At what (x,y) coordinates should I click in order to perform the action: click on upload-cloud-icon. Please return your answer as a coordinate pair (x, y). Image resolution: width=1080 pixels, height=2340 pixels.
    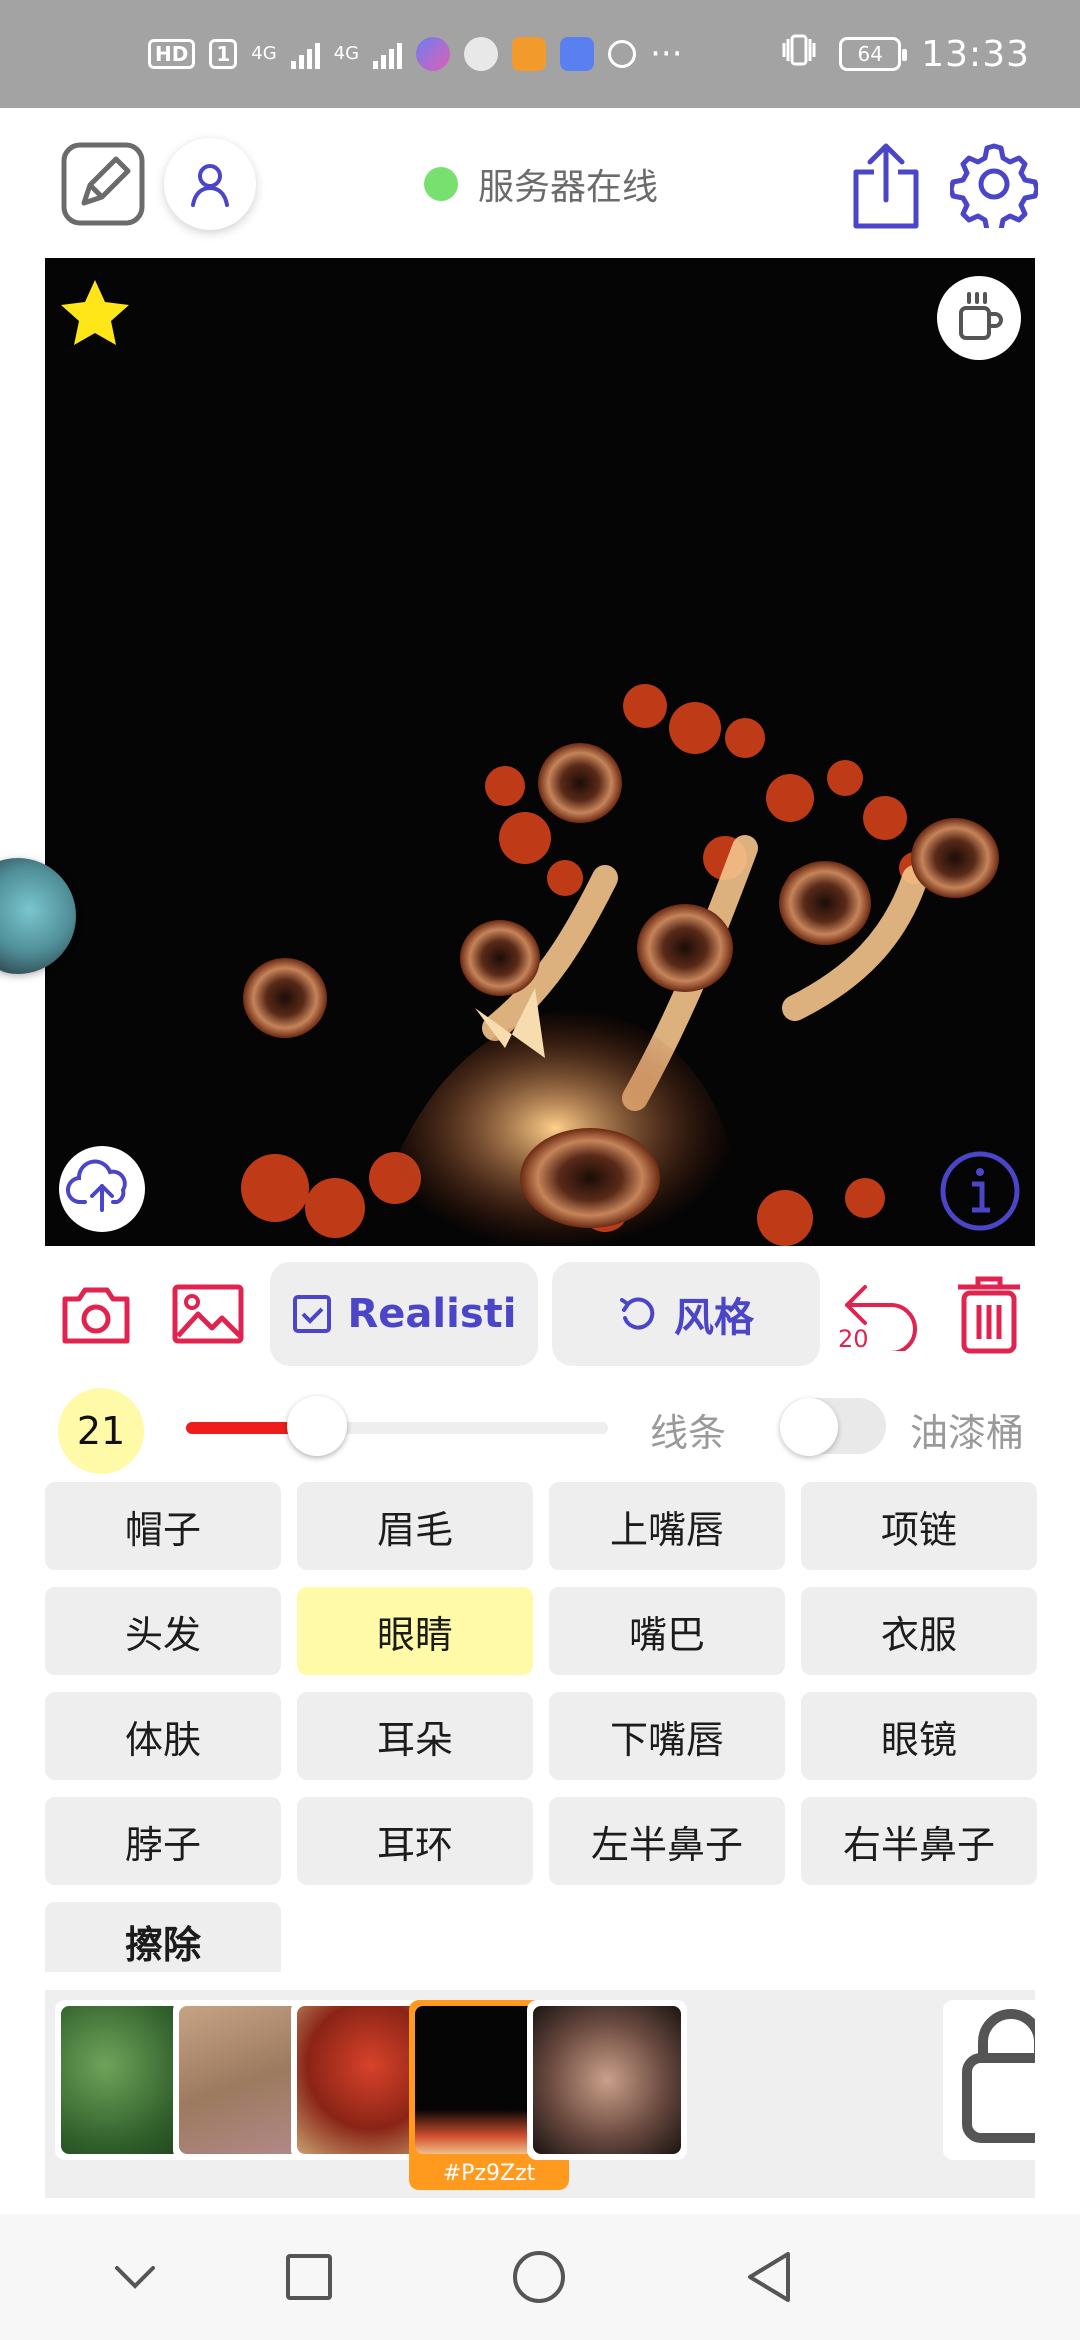
    Looking at the image, I should click on (102, 1189).